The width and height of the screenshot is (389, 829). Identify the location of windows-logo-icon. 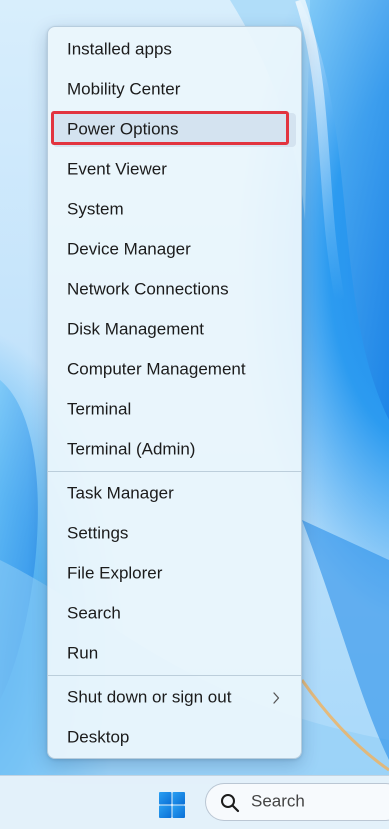
(172, 805).